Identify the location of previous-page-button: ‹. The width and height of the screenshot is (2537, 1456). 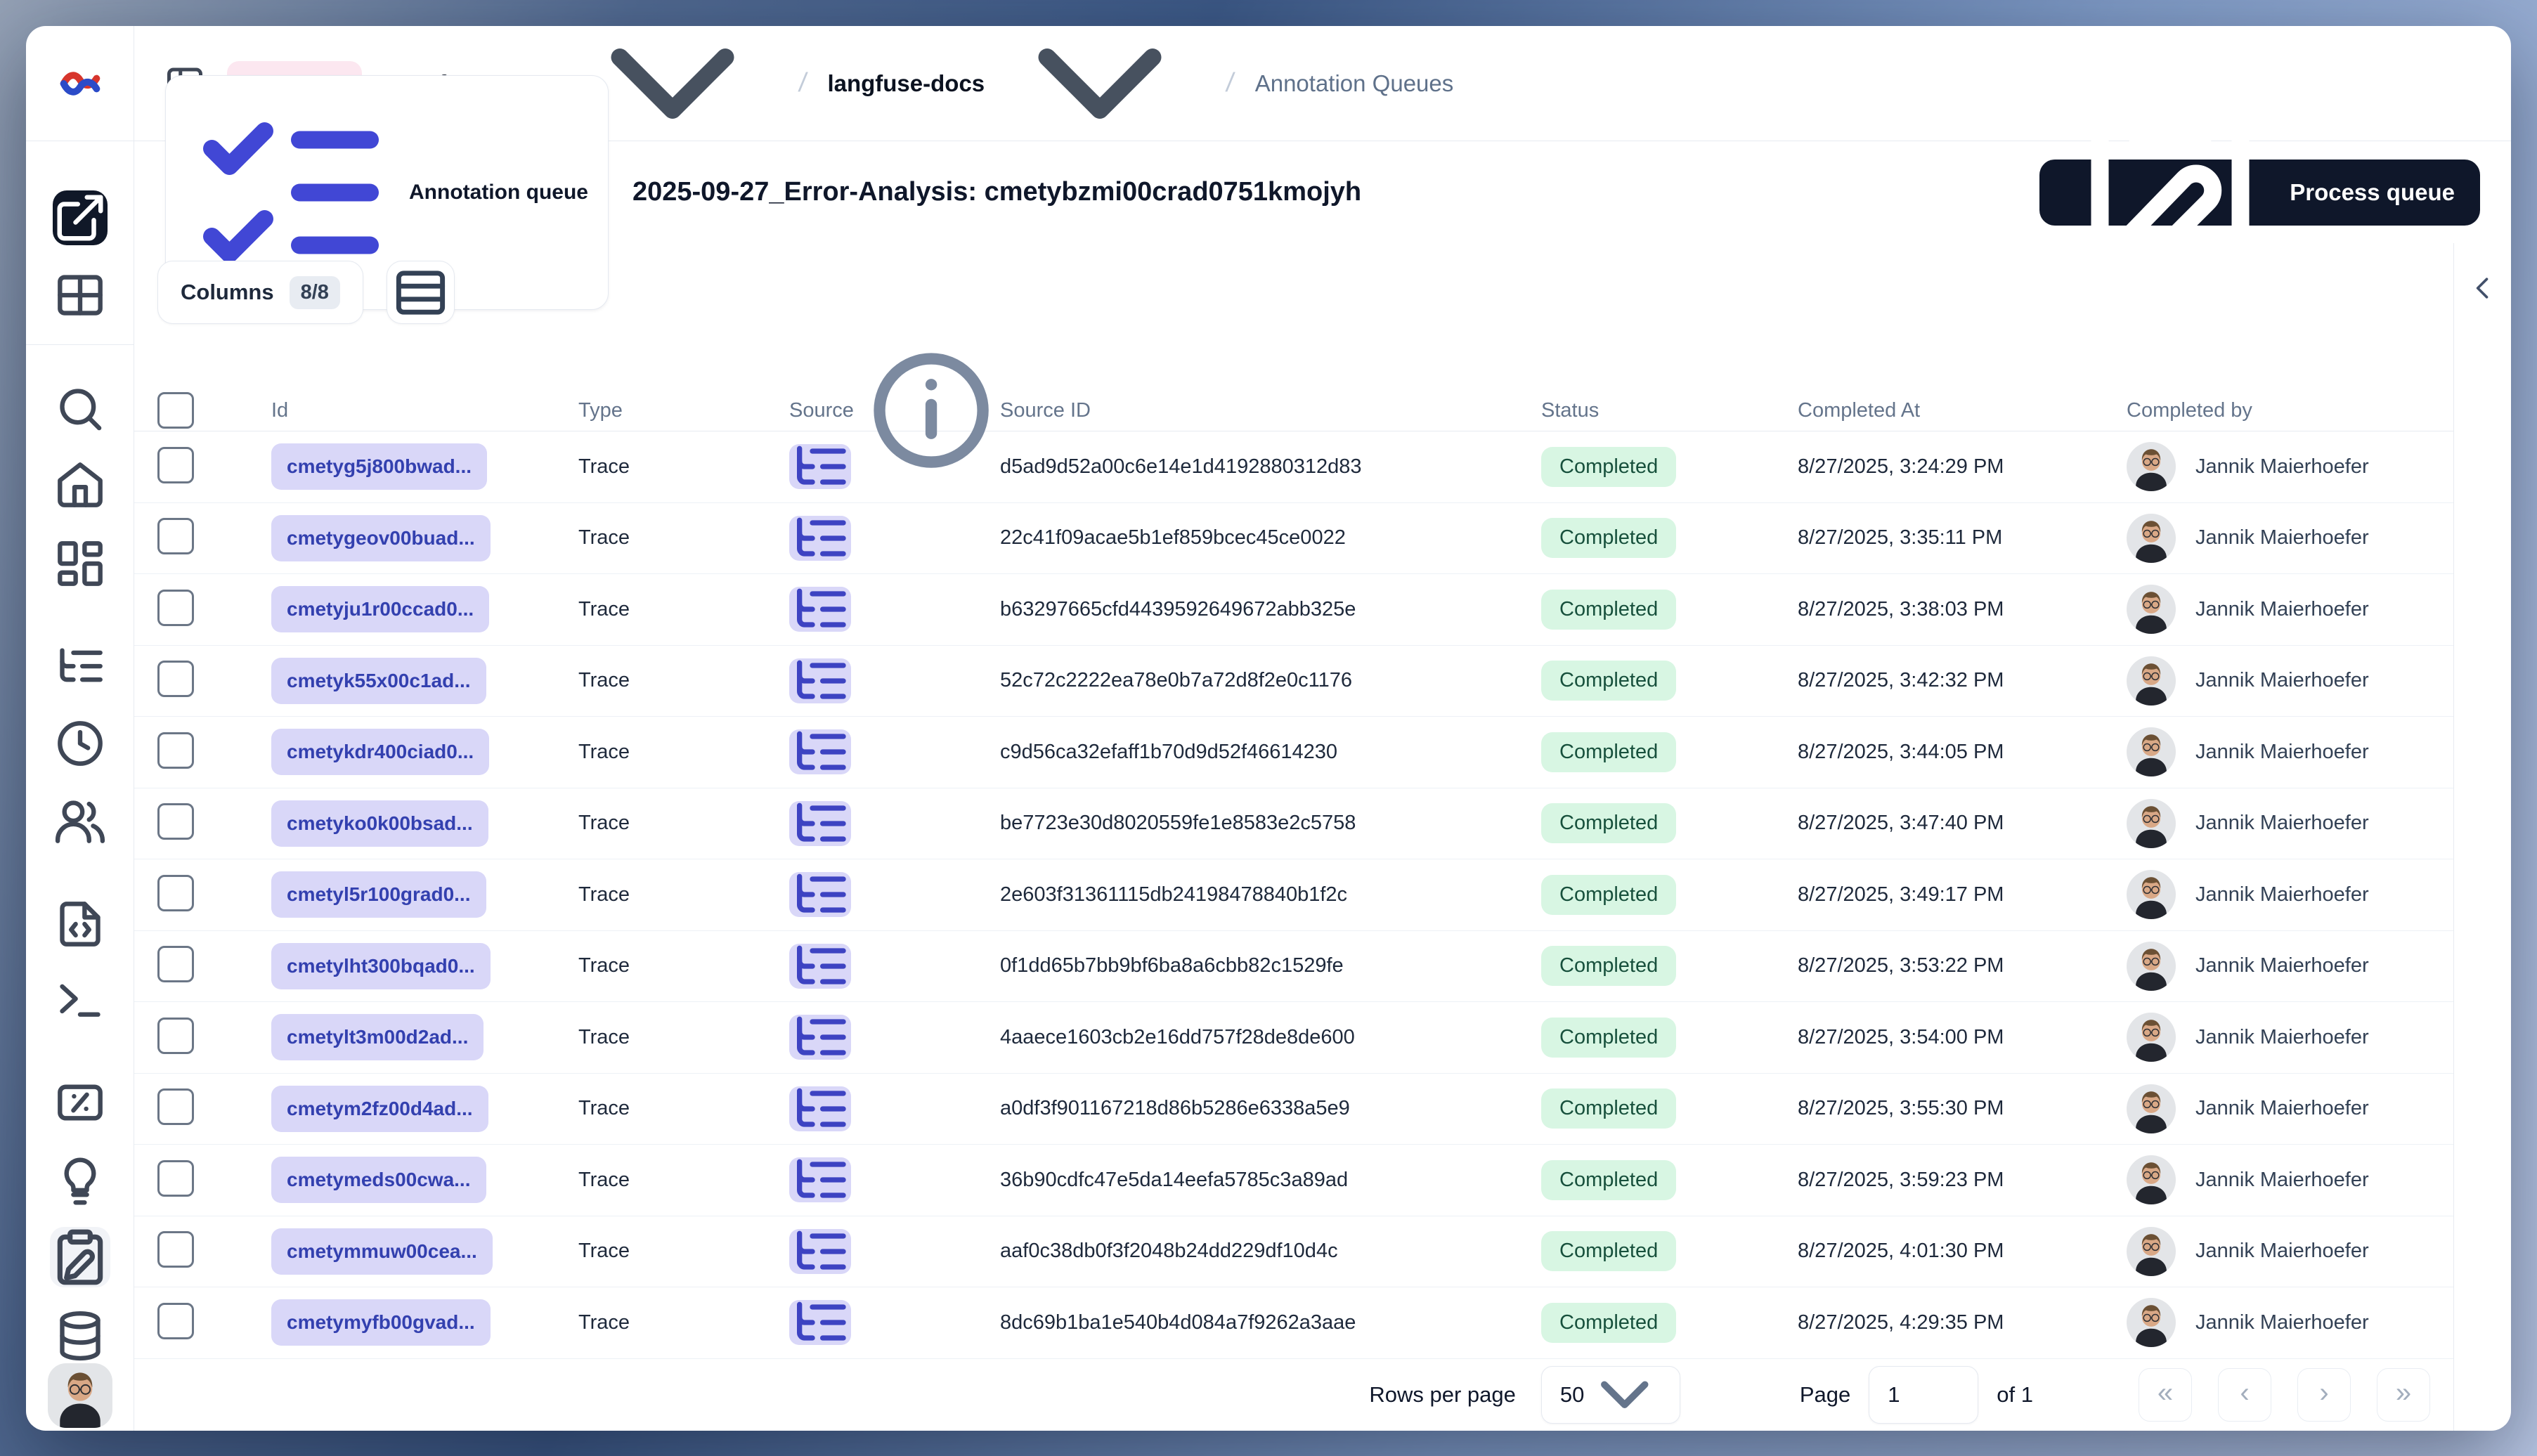
(2244, 1395).